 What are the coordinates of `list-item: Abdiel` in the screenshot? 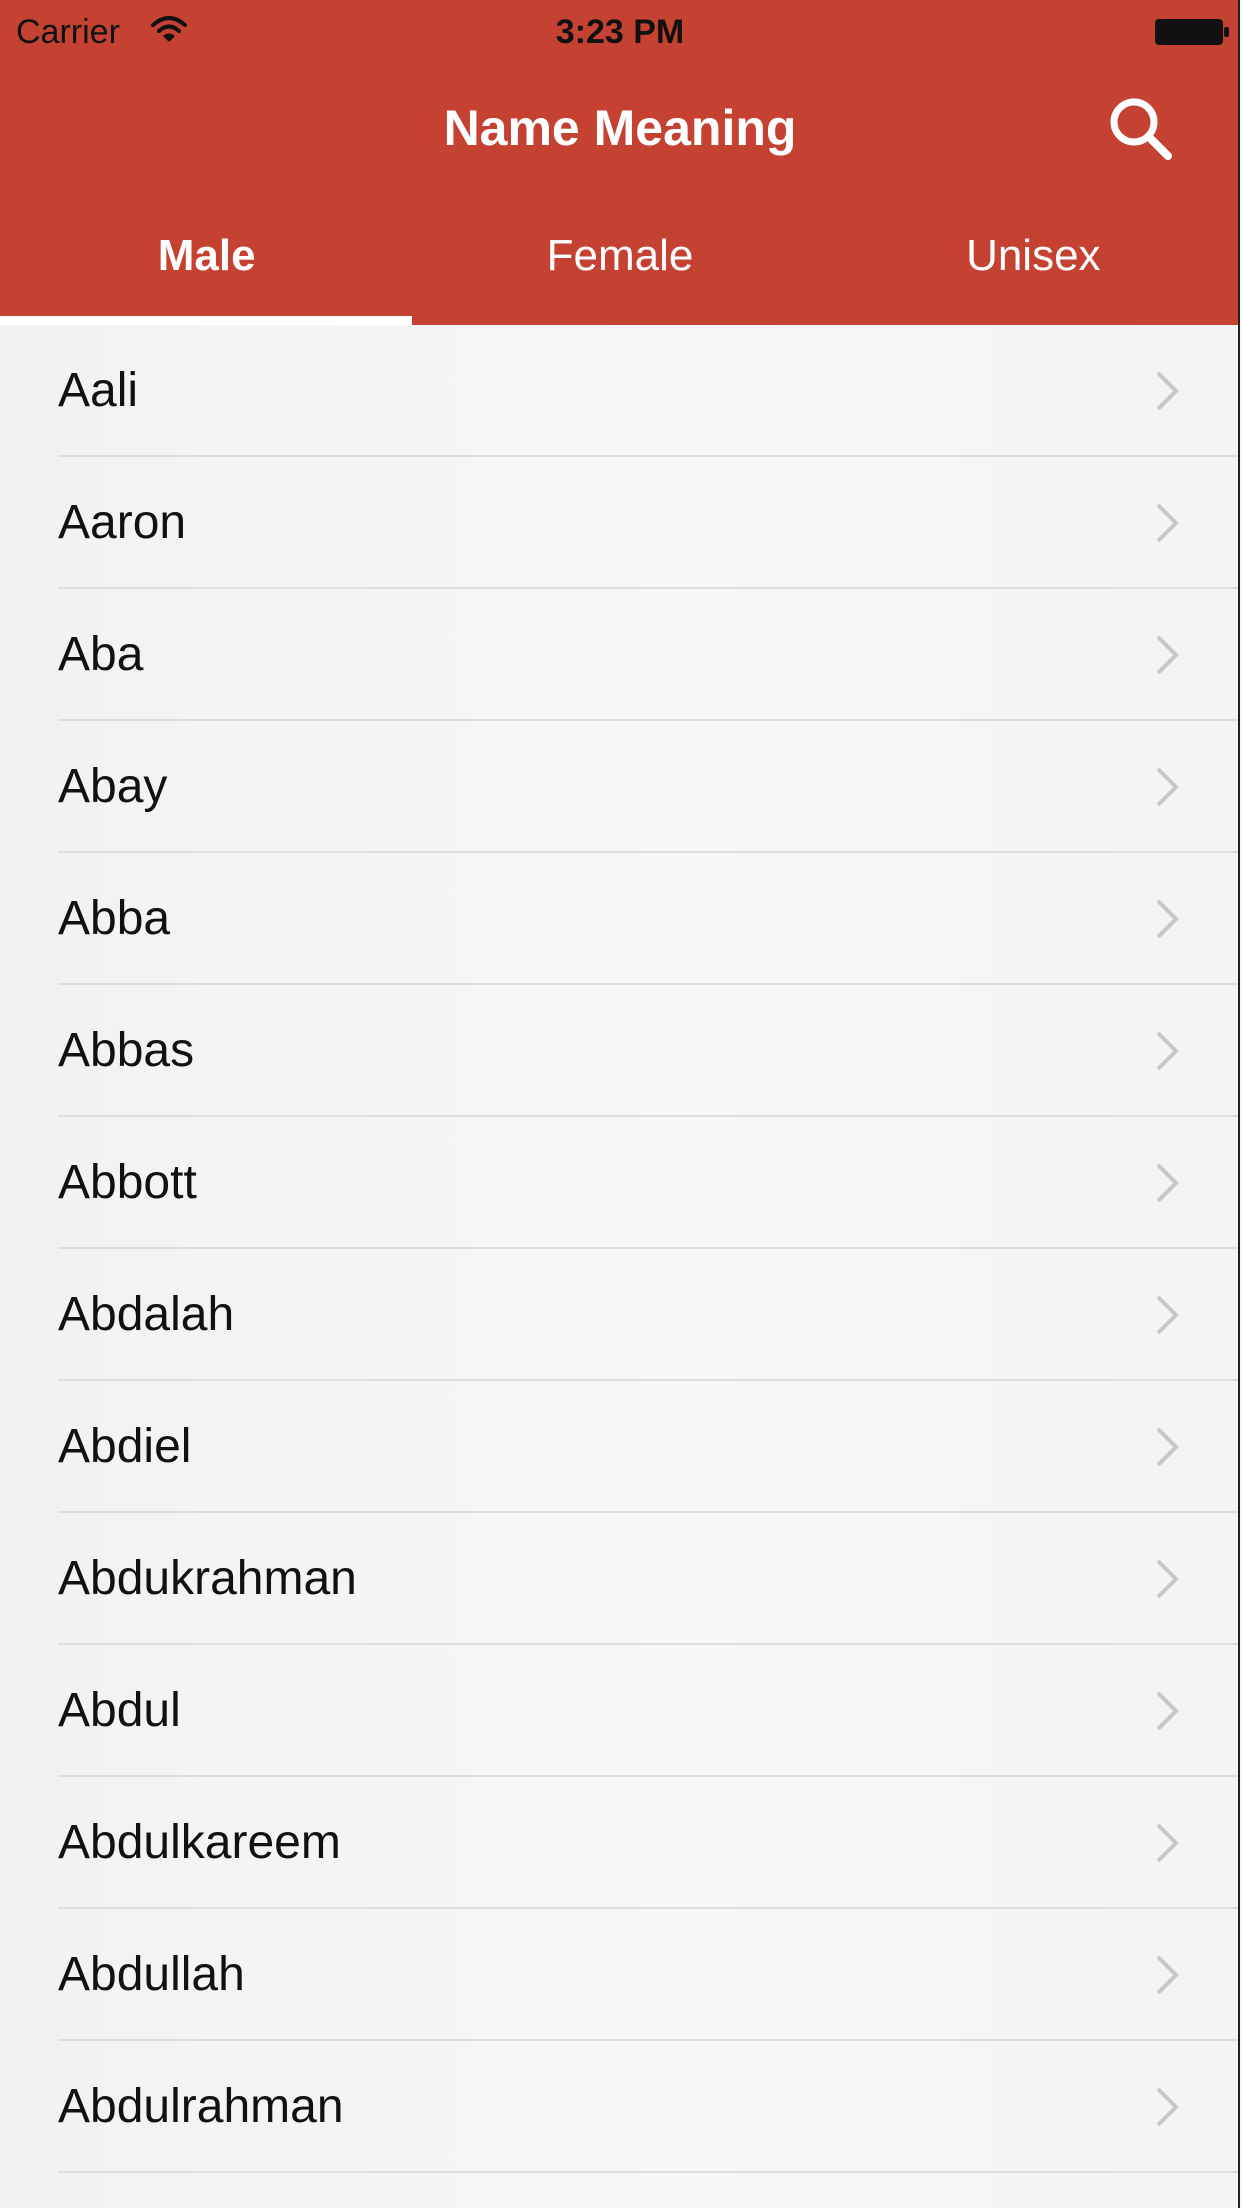 It's located at (619, 1447).